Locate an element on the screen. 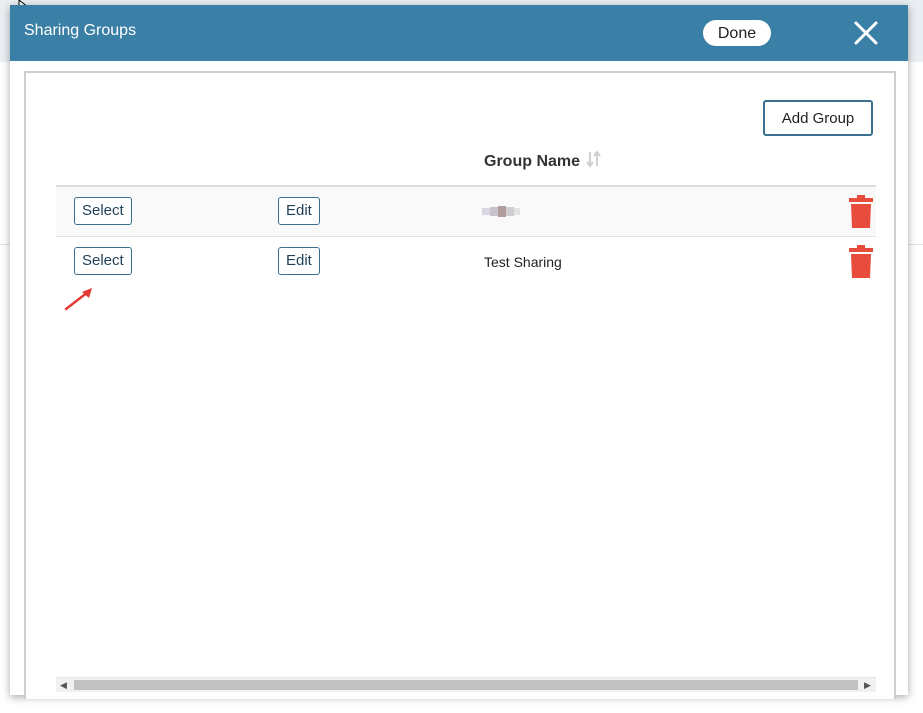 The height and width of the screenshot is (713, 923). table-row: Select Edit Test Sharing is located at coordinates (466, 261).